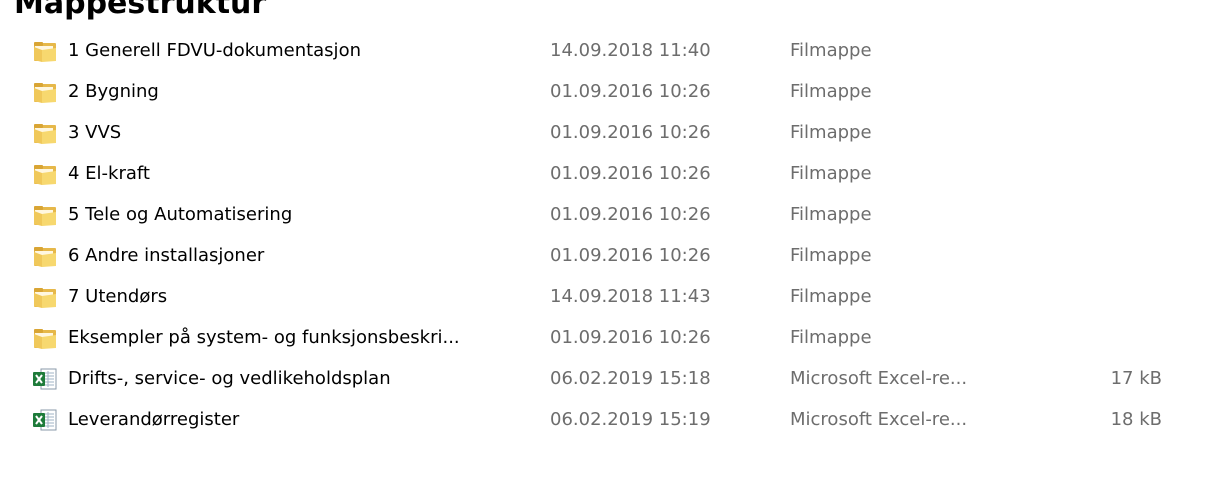 The image size is (1216, 480). Describe the element at coordinates (140, 10) in the screenshot. I see `page-heading: Mappestruktur` at that location.